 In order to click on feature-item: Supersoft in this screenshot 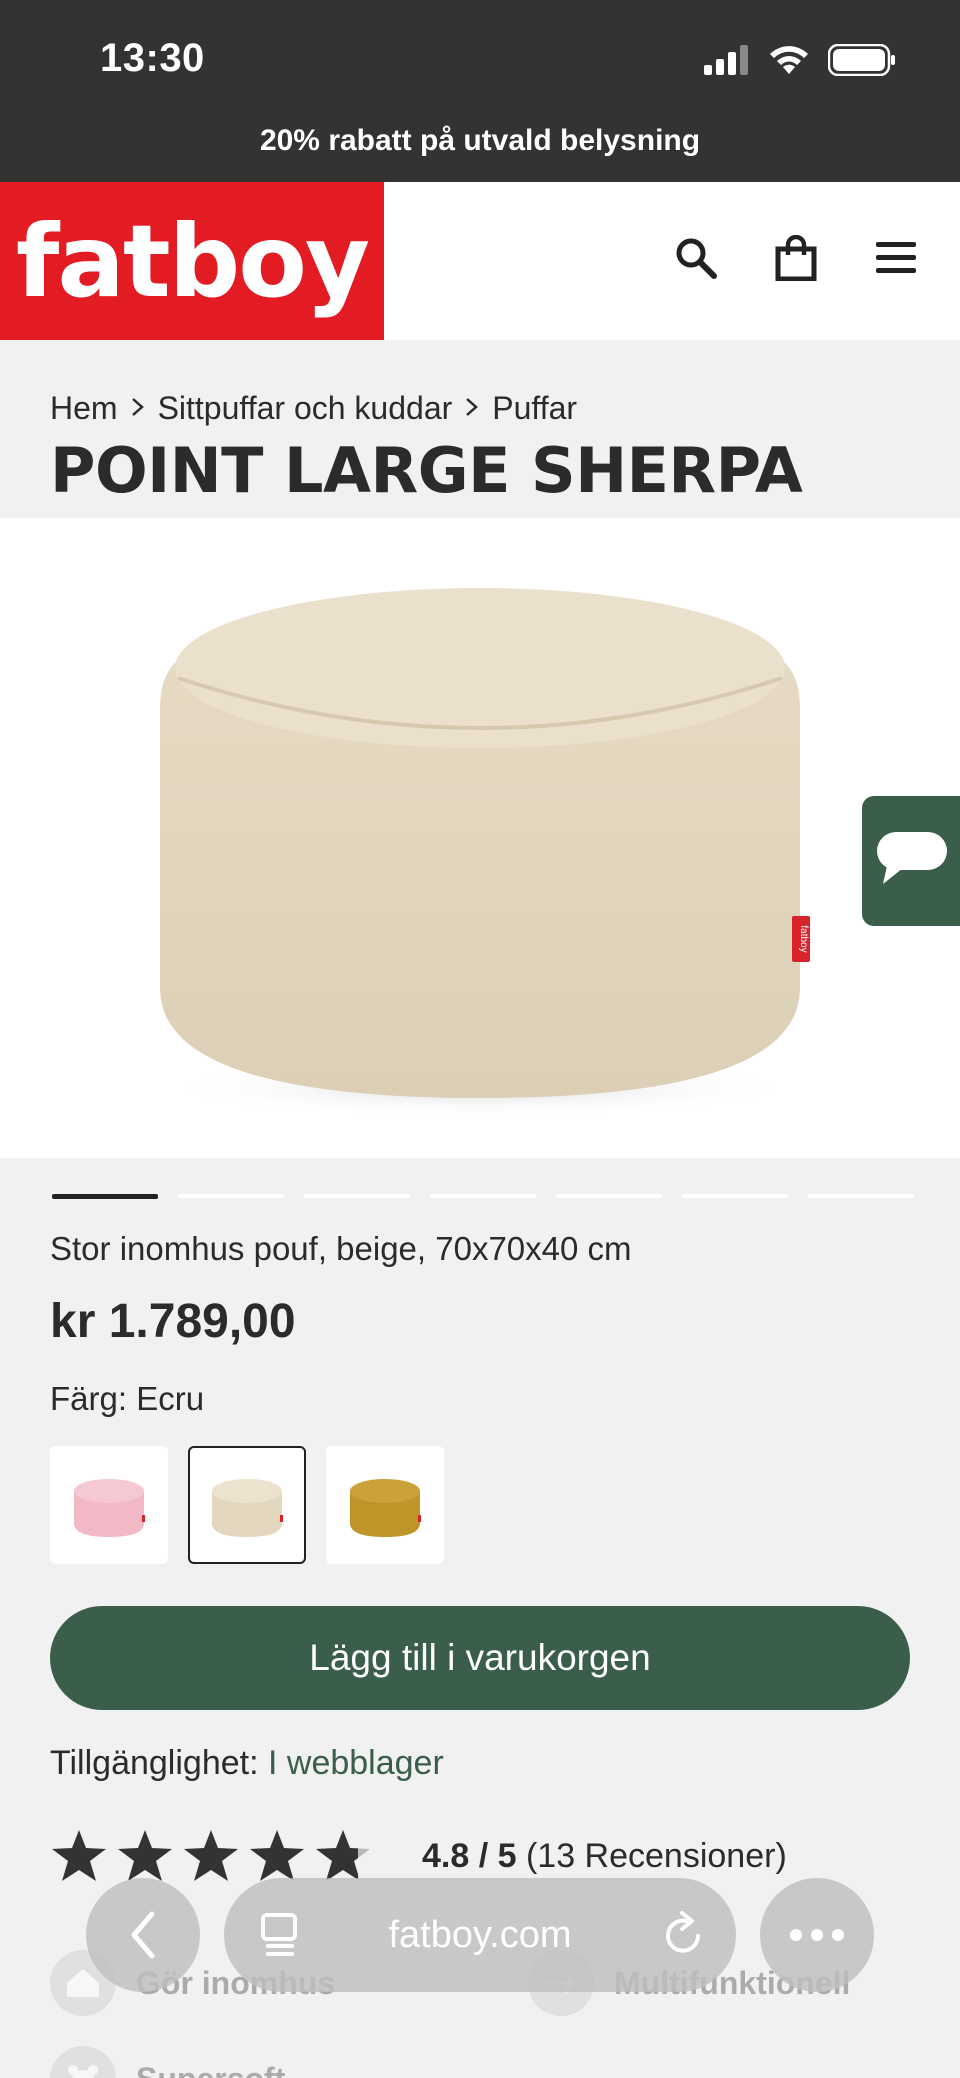, I will do `click(167, 2062)`.